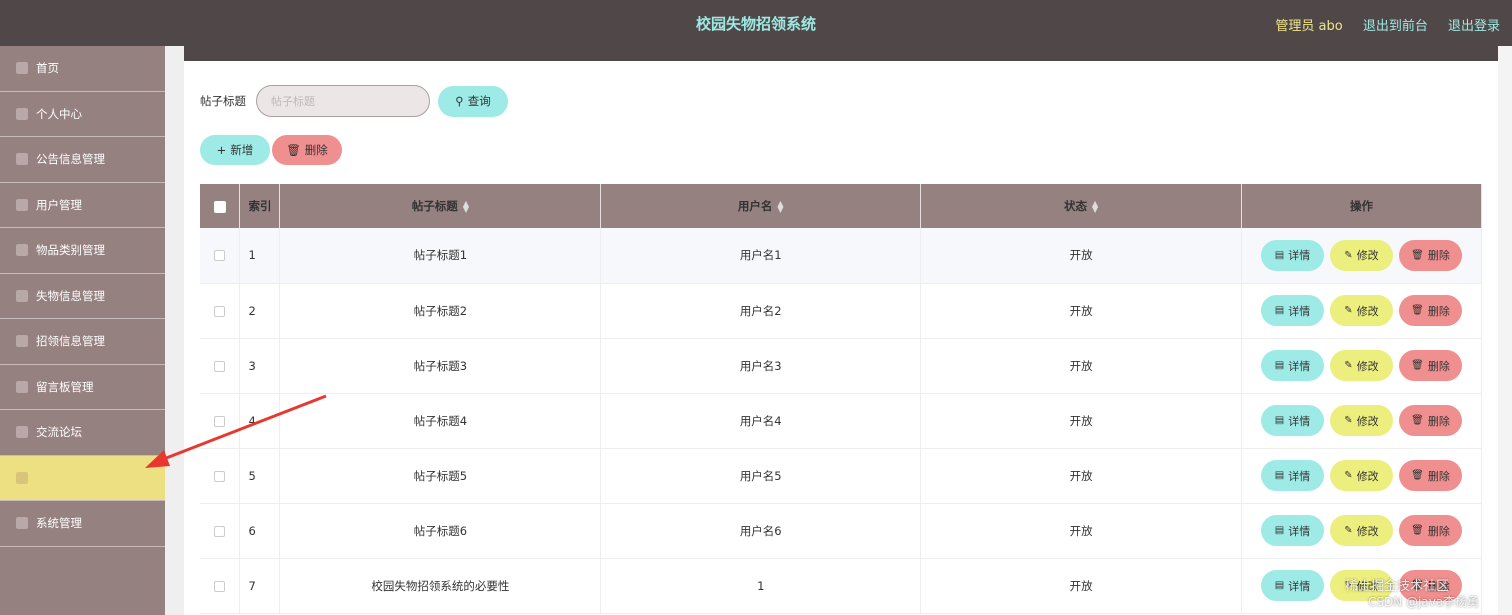  What do you see at coordinates (307, 150) in the screenshot?
I see `batch-delete-button: 🗑 删除` at bounding box center [307, 150].